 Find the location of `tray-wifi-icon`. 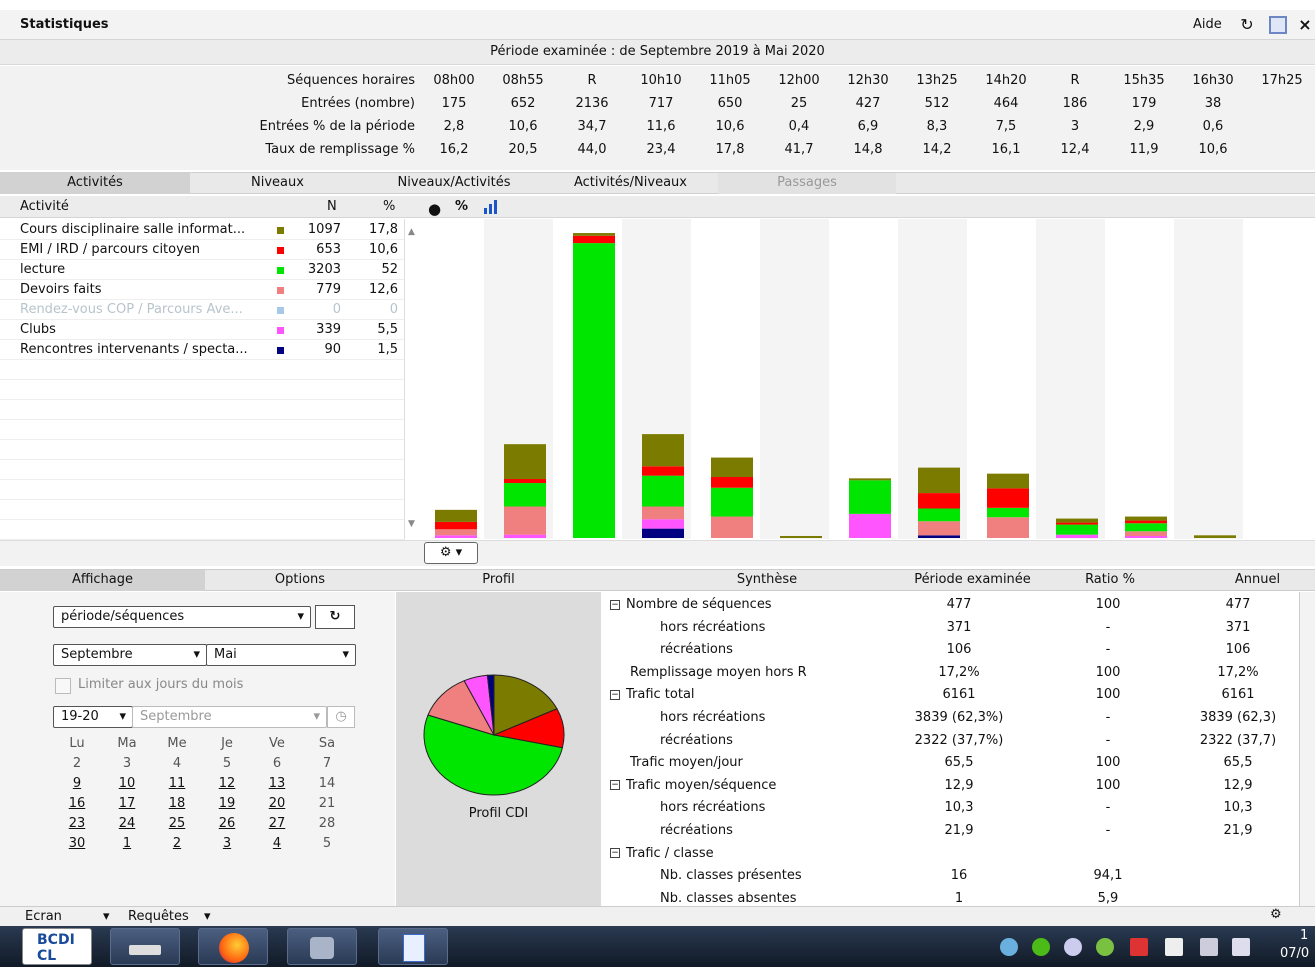

tray-wifi-icon is located at coordinates (1073, 947).